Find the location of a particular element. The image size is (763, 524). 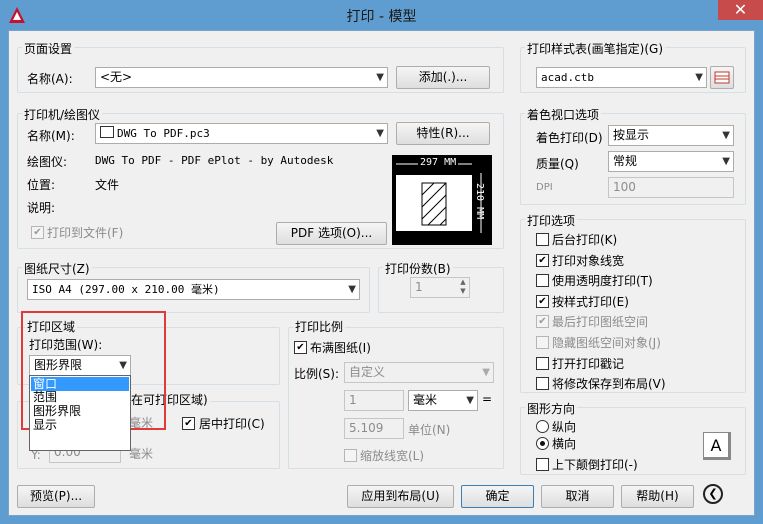

page-setup-name-value: <无> is located at coordinates (116, 77).